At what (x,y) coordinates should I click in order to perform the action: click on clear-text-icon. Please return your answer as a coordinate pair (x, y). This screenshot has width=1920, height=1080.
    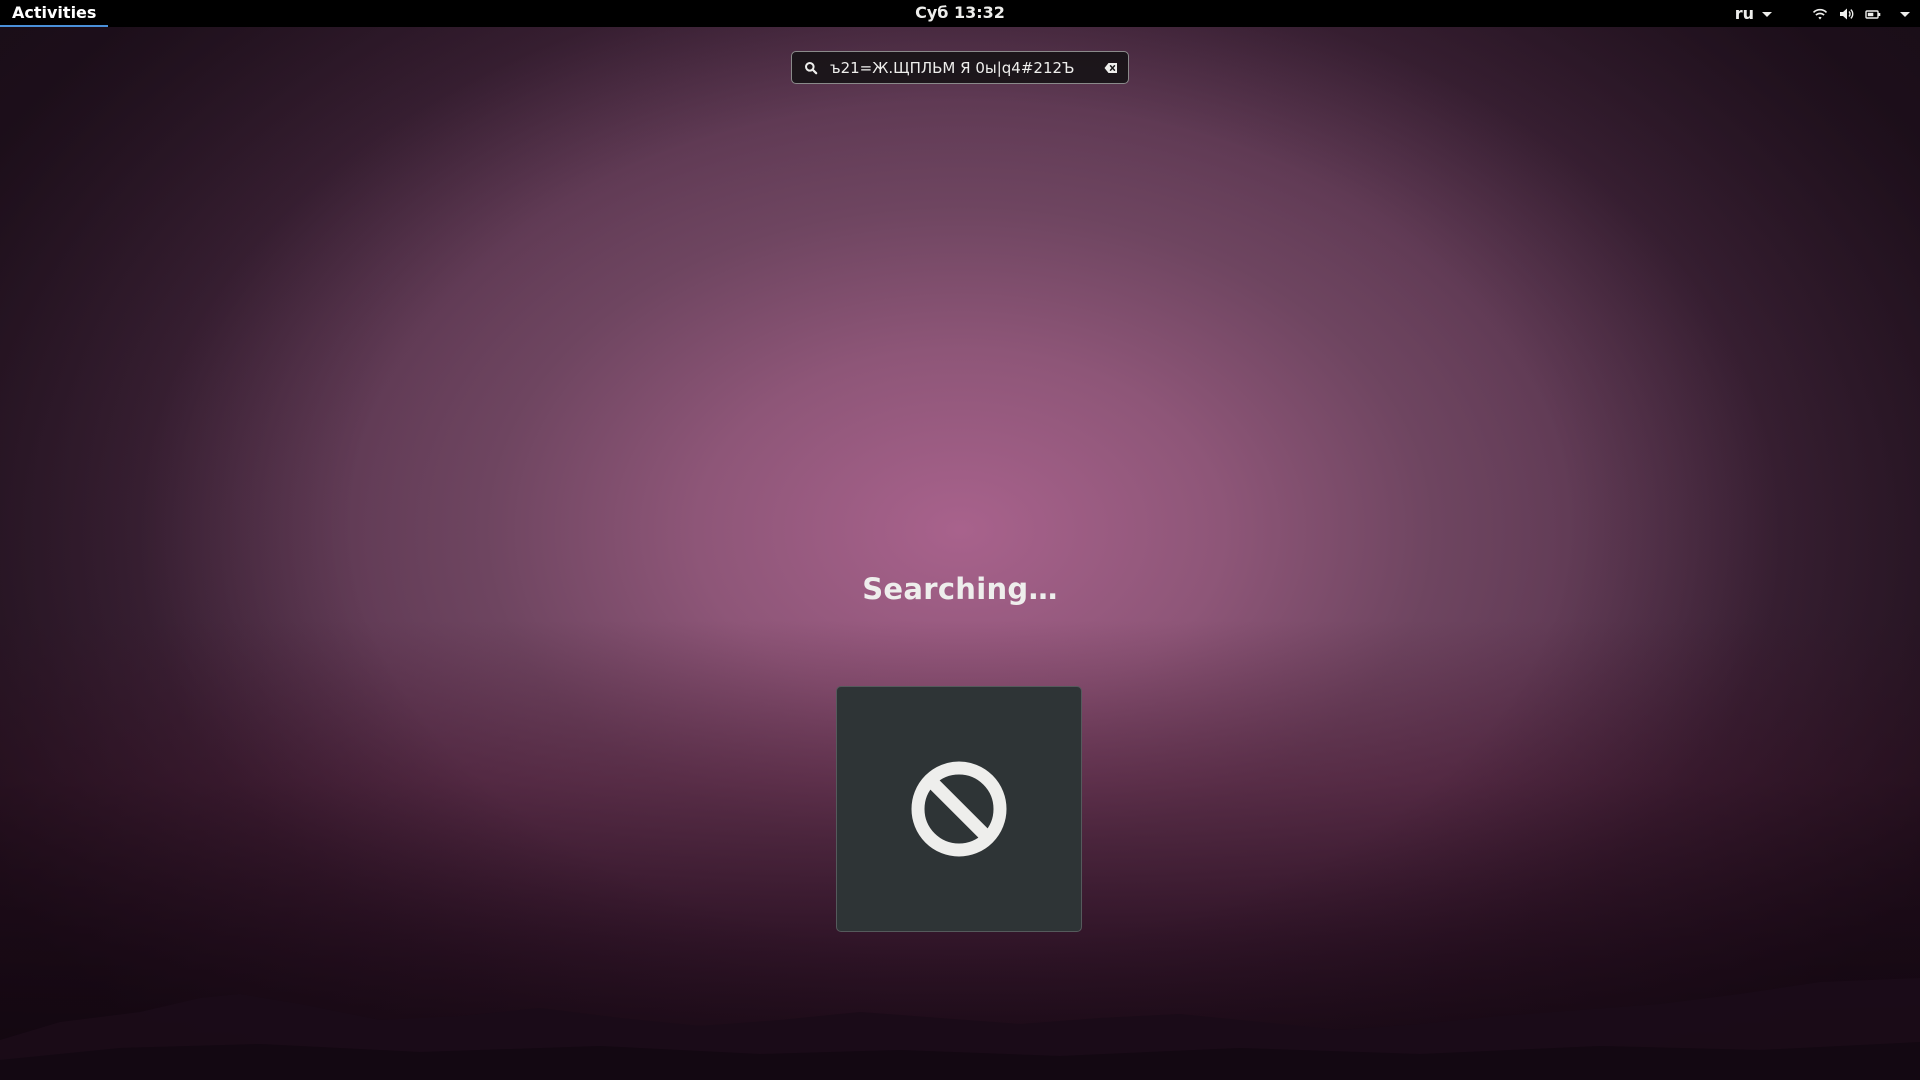
    Looking at the image, I should click on (1111, 68).